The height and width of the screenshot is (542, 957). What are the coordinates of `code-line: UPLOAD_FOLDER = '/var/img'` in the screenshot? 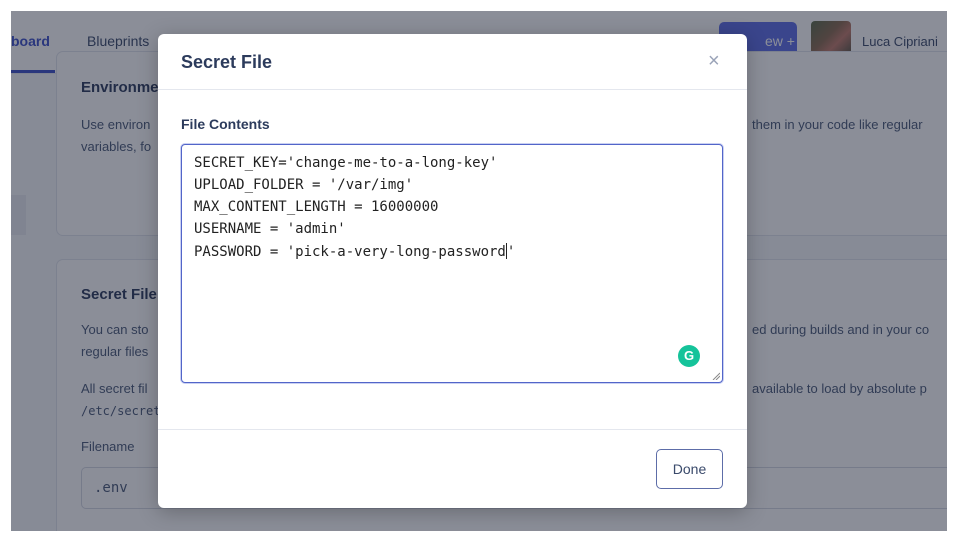 It's located at (304, 185).